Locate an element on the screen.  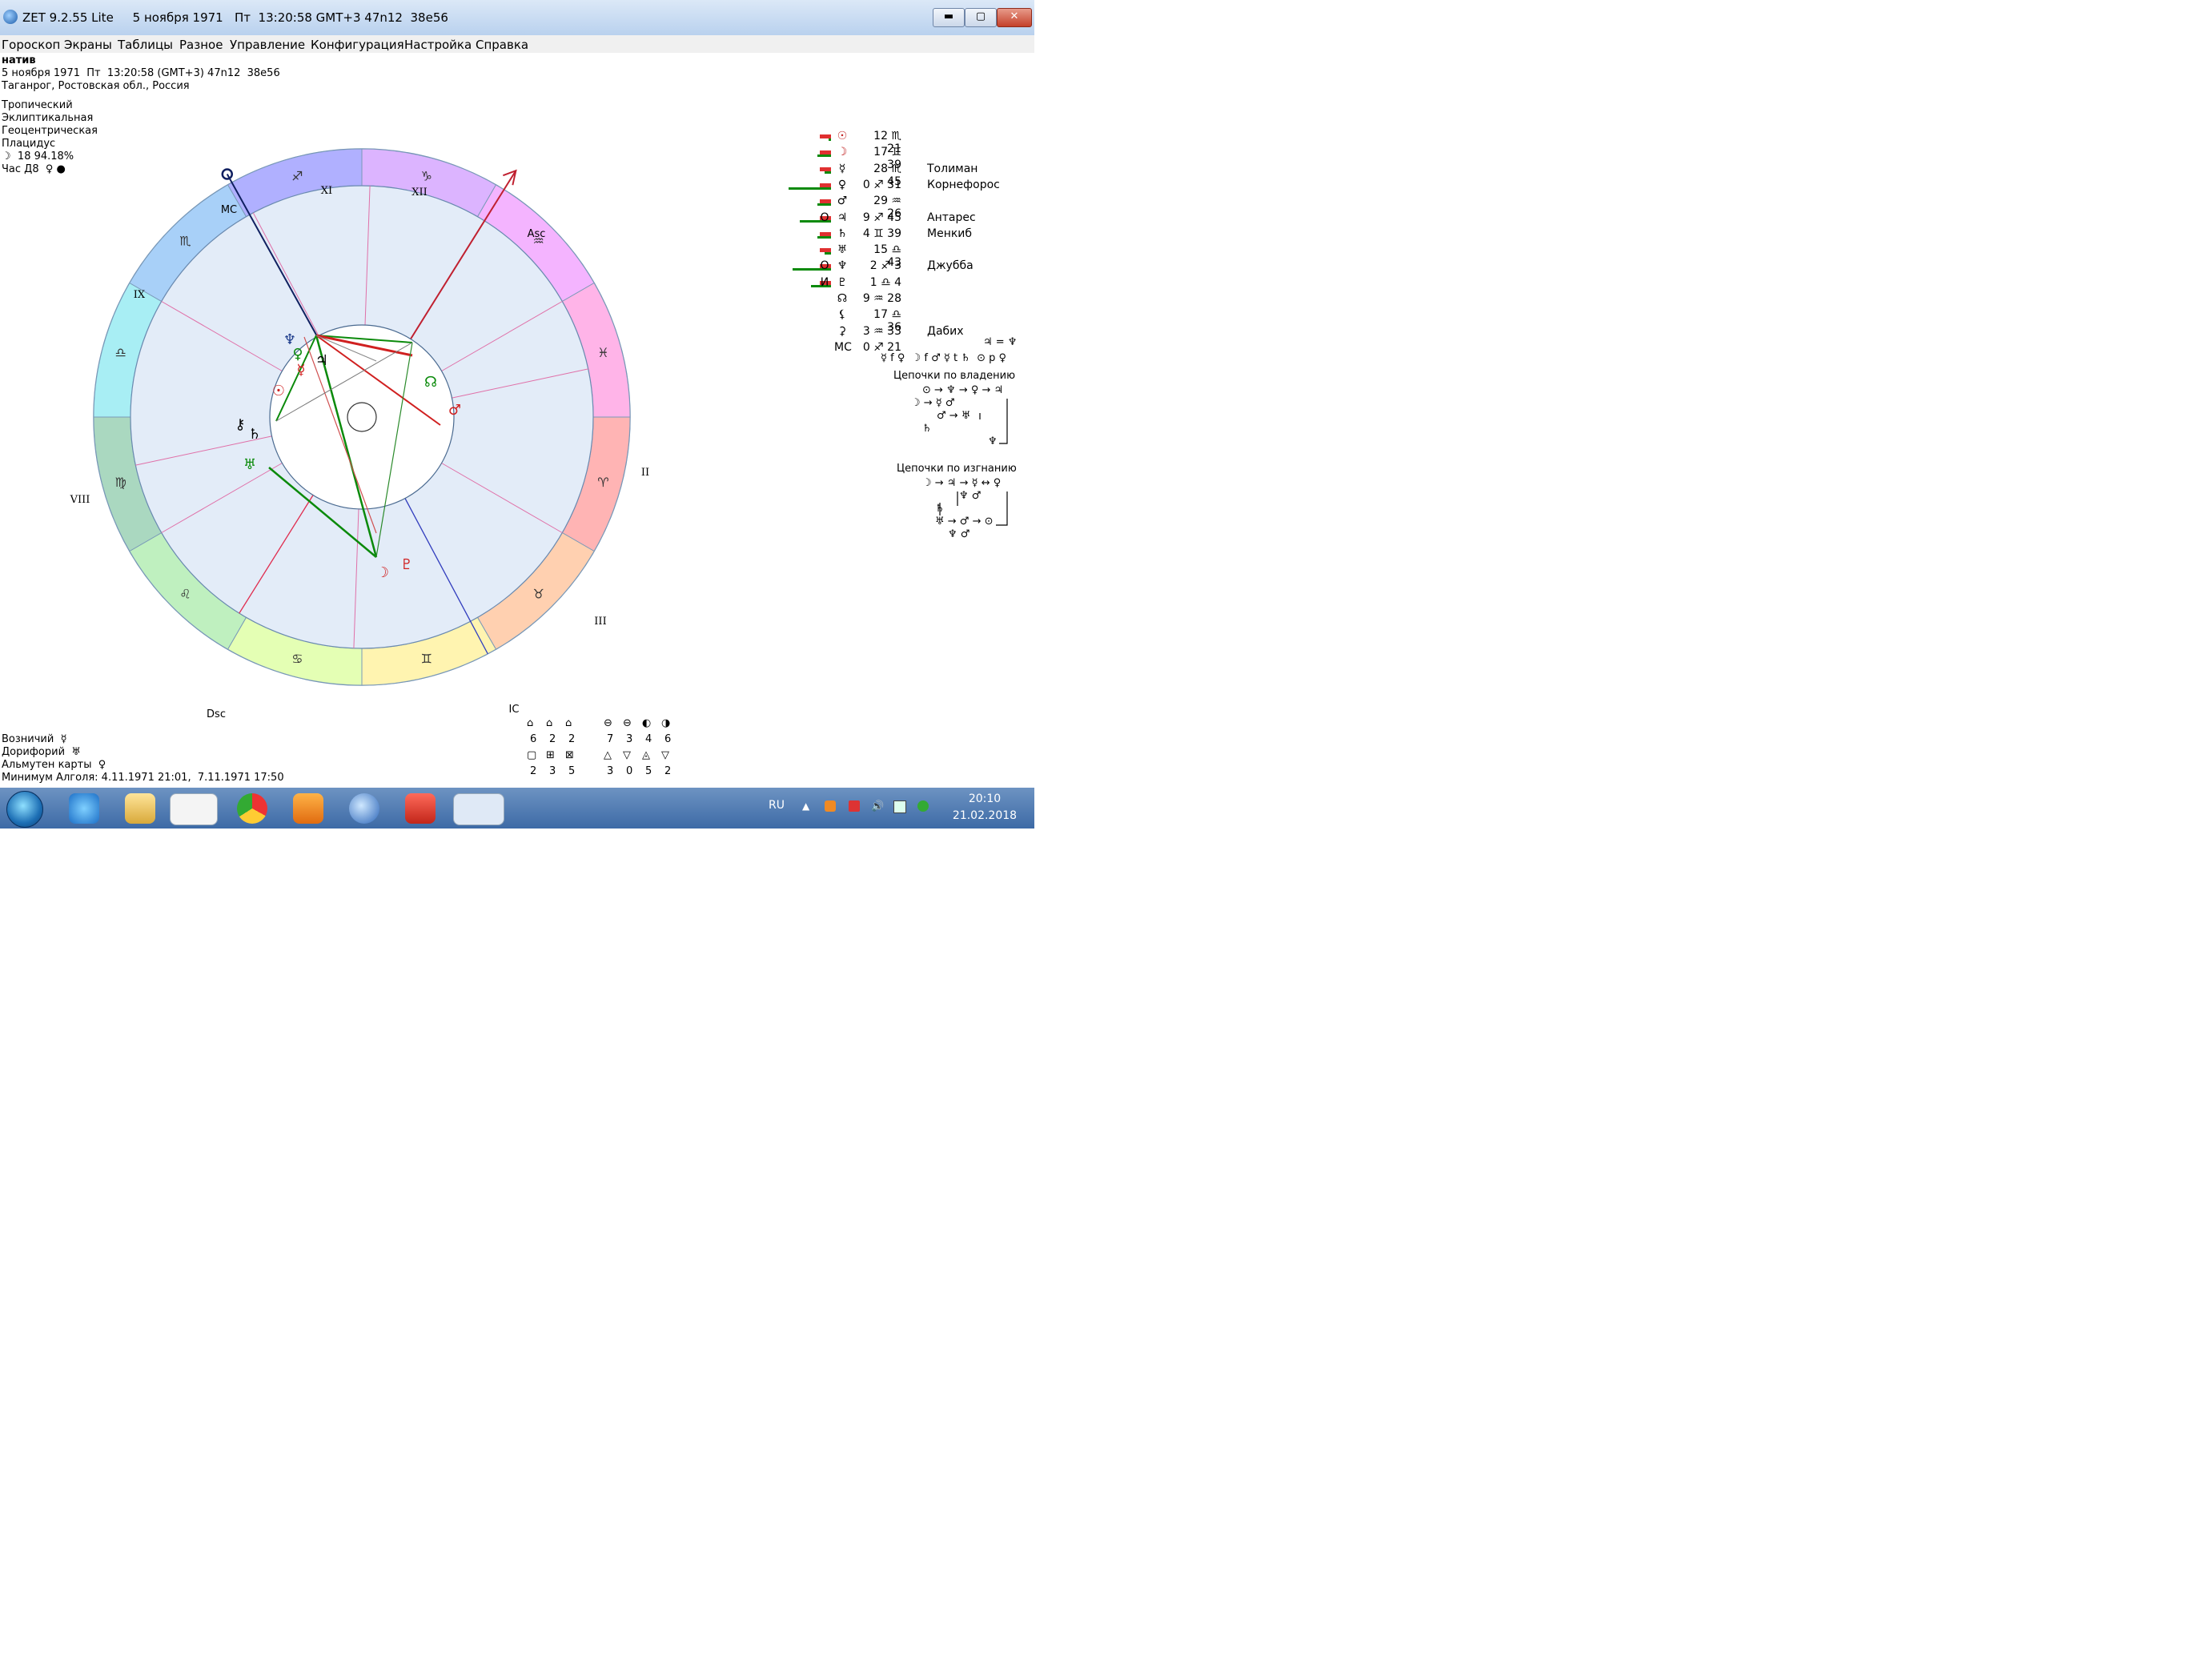
planet-degree: 9 ♐ 45 is located at coordinates (882, 217).